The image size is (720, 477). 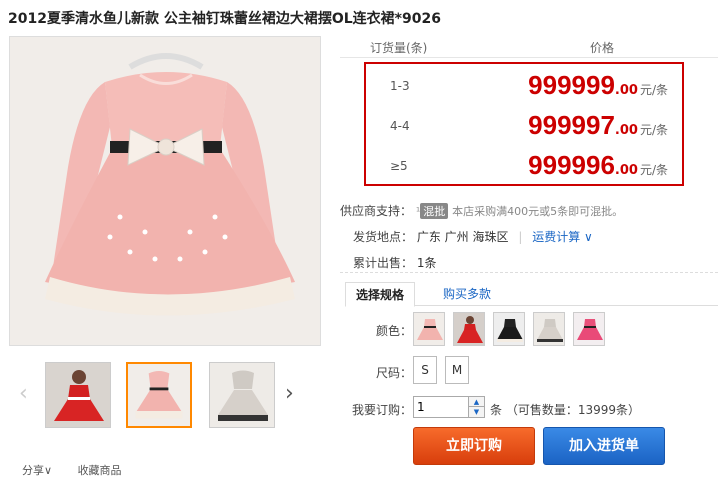 What do you see at coordinates (602, 48) in the screenshot?
I see `price-column-header: 价格` at bounding box center [602, 48].